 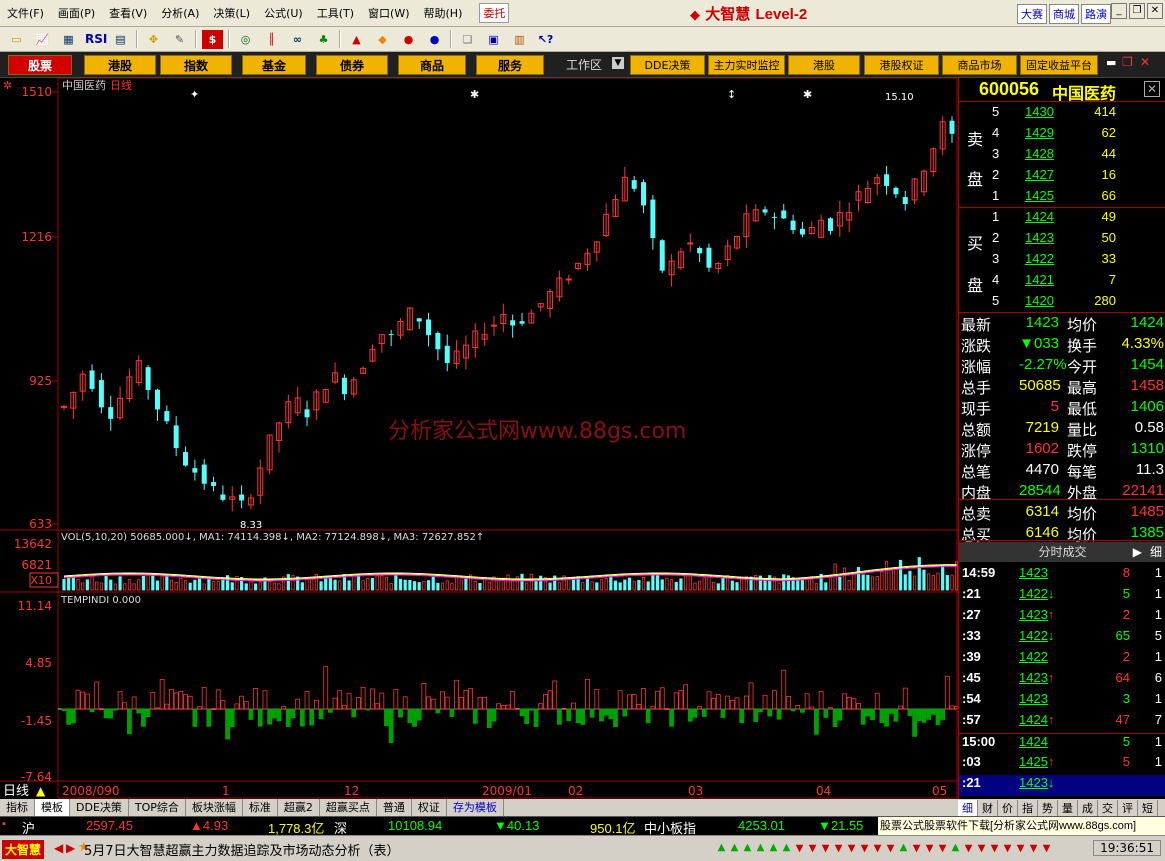 What do you see at coordinates (1062, 240) in the screenshot?
I see `buy-row: 2 1423 50` at bounding box center [1062, 240].